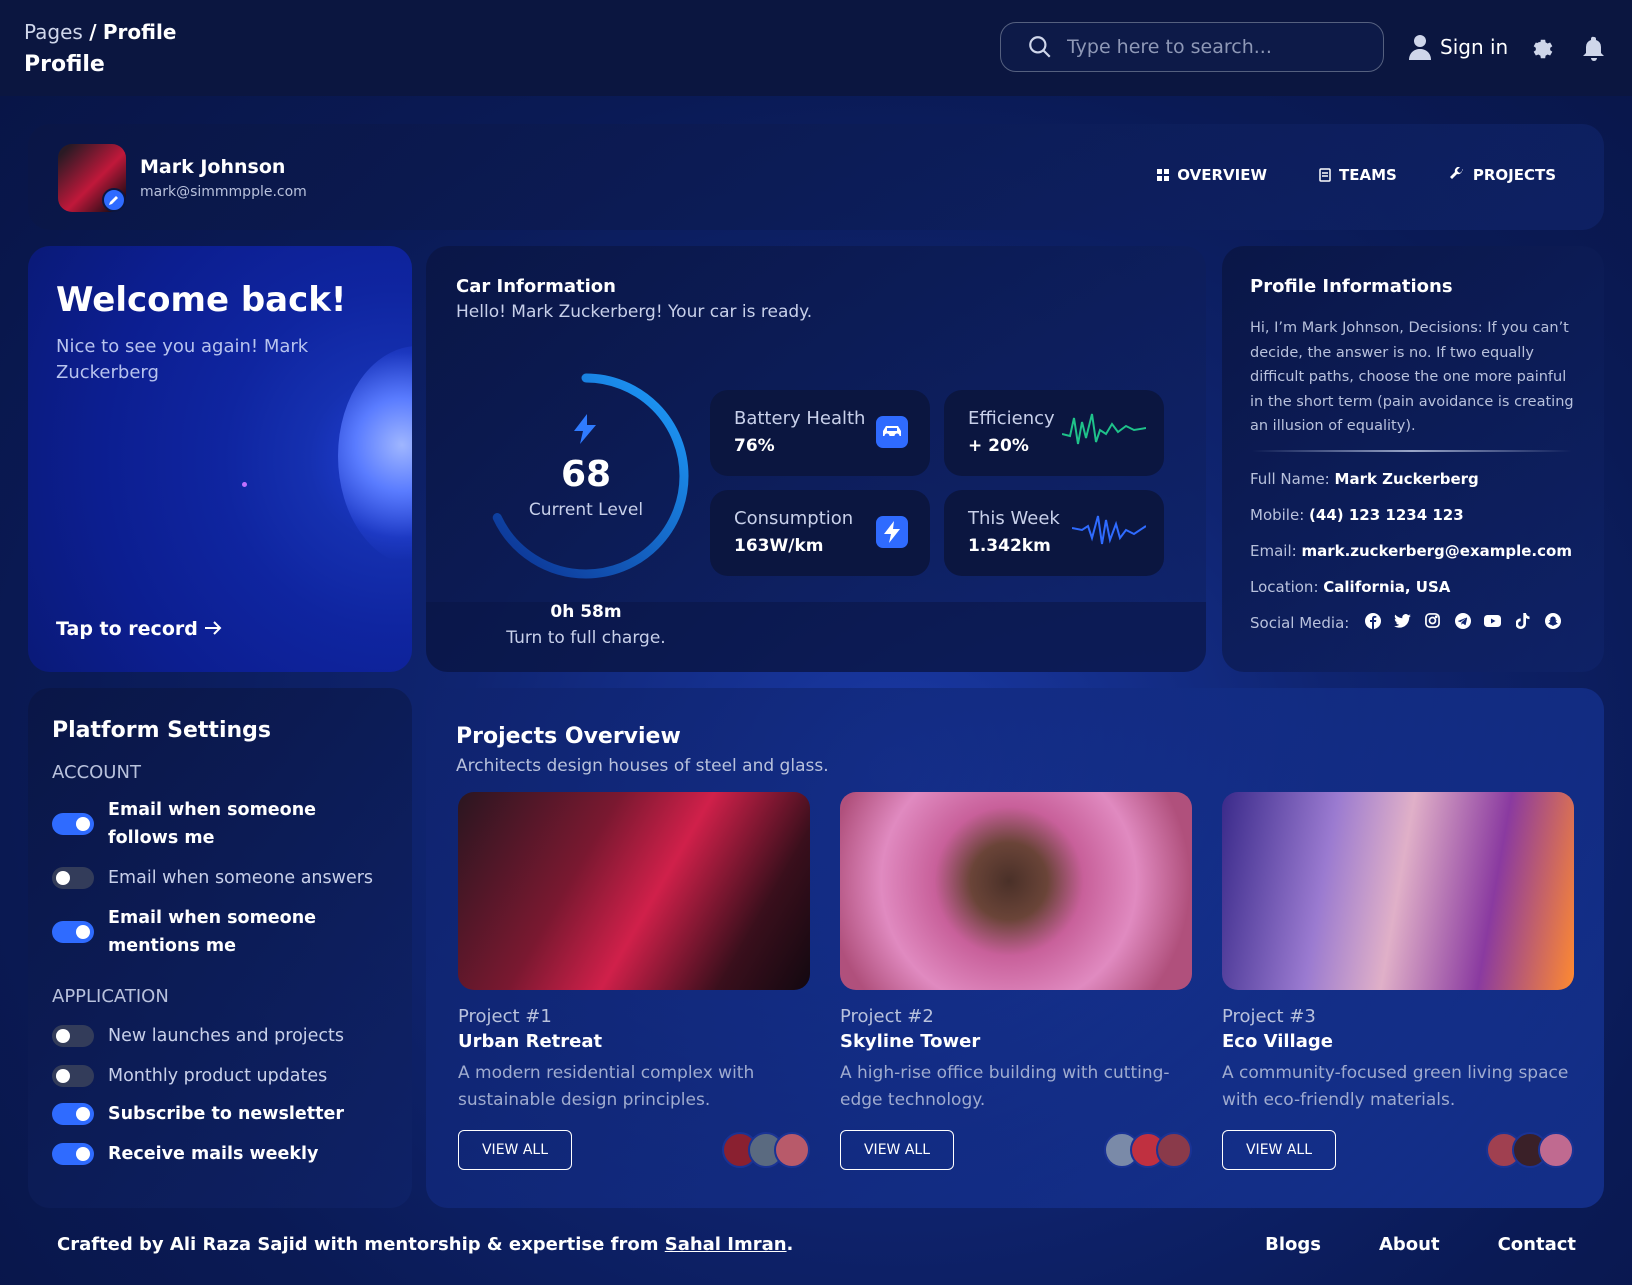  Describe the element at coordinates (1277, 515) in the screenshot. I see `mobile-label: Mobile:` at that location.